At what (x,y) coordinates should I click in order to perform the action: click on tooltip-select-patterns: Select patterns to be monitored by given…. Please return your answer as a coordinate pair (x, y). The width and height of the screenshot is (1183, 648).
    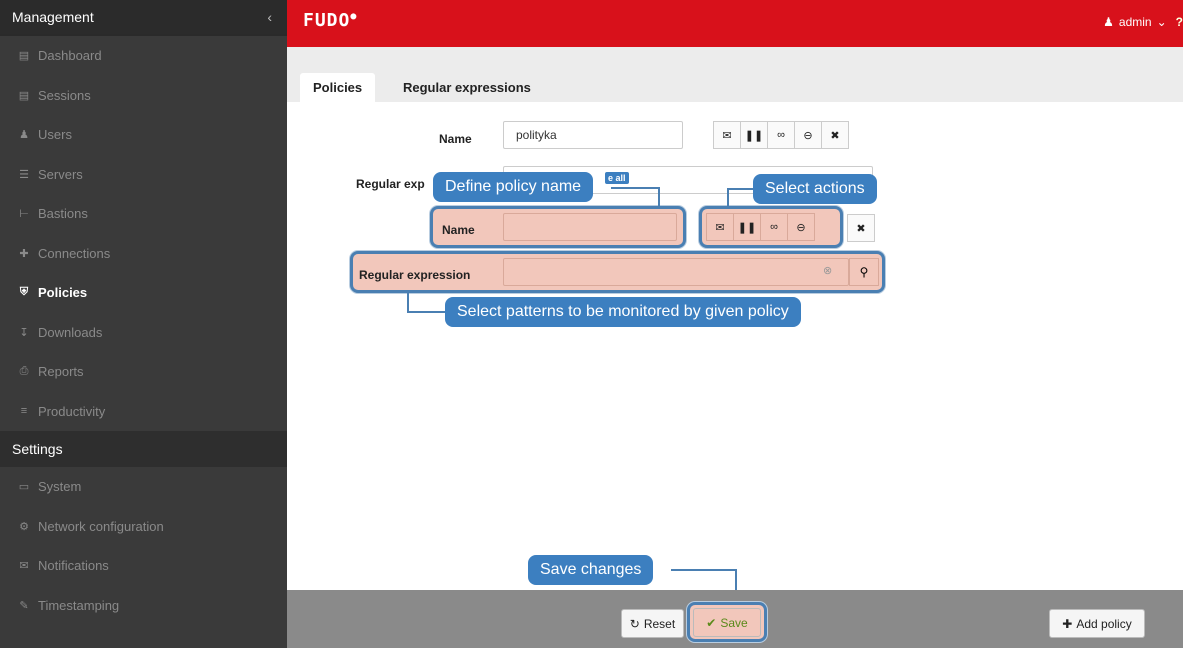
    Looking at the image, I should click on (623, 312).